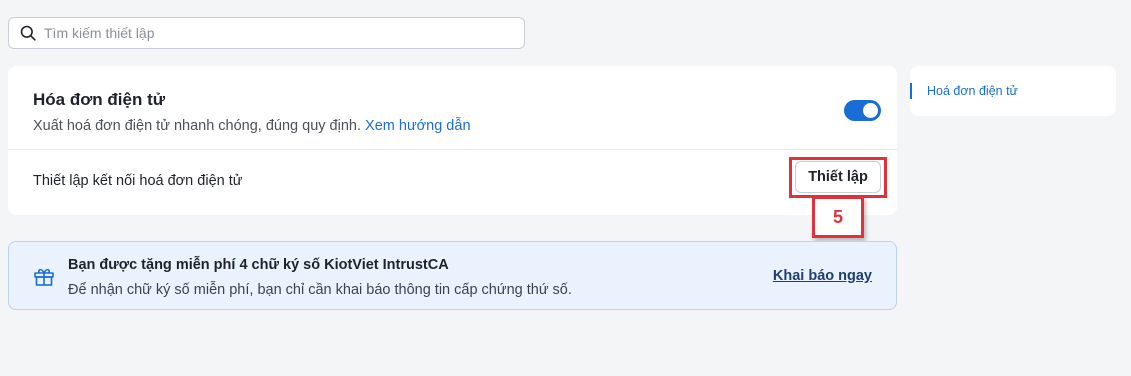 The height and width of the screenshot is (376, 1131). What do you see at coordinates (838, 177) in the screenshot?
I see `setup-button: Thiết lập` at bounding box center [838, 177].